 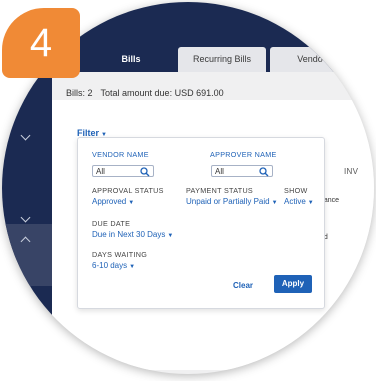 I want to click on days-waiting-value: 6-10 days, so click(x=110, y=265).